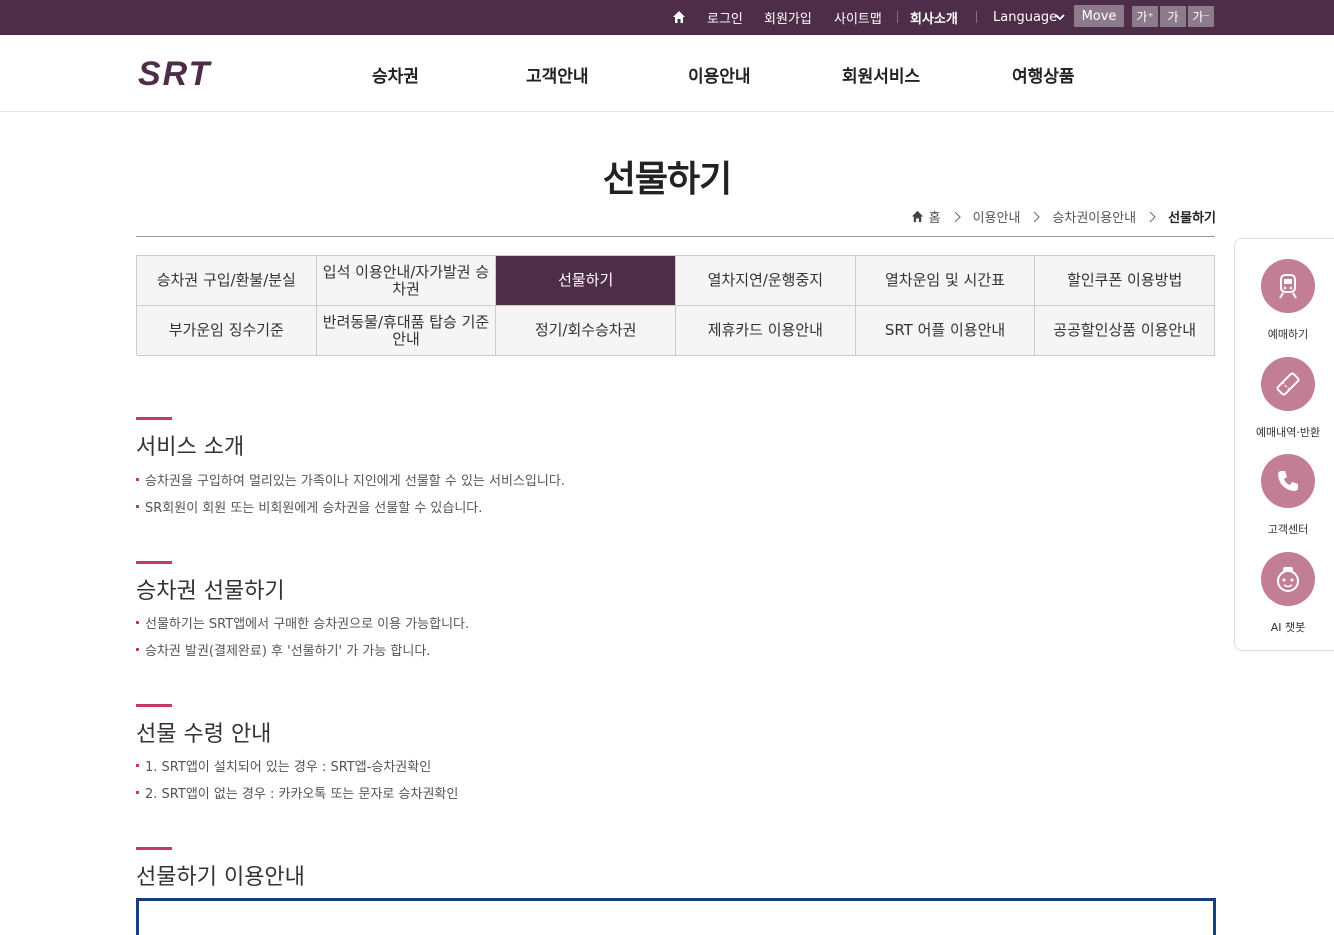 Image resolution: width=1334 pixels, height=935 pixels. Describe the element at coordinates (1025, 17) in the screenshot. I see `language-select: Language` at that location.